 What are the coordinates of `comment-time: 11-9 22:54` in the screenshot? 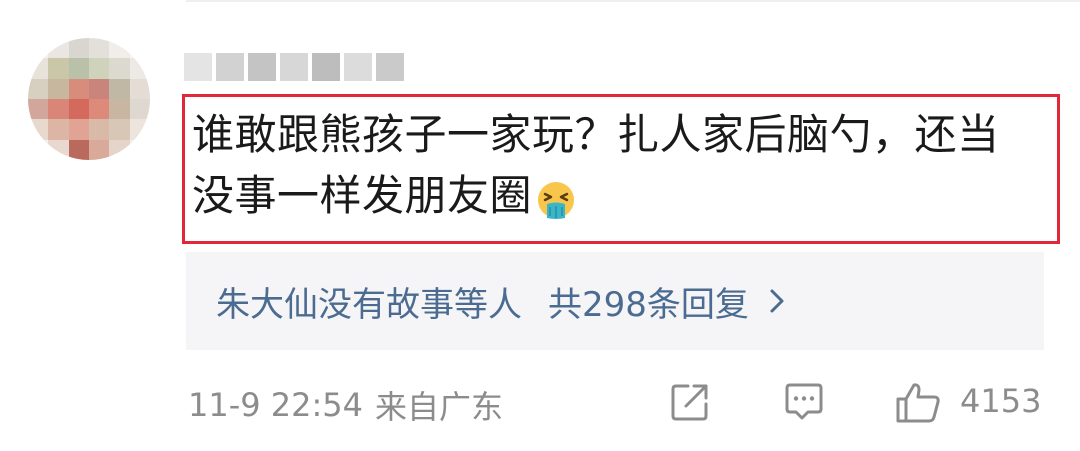 It's located at (276, 405).